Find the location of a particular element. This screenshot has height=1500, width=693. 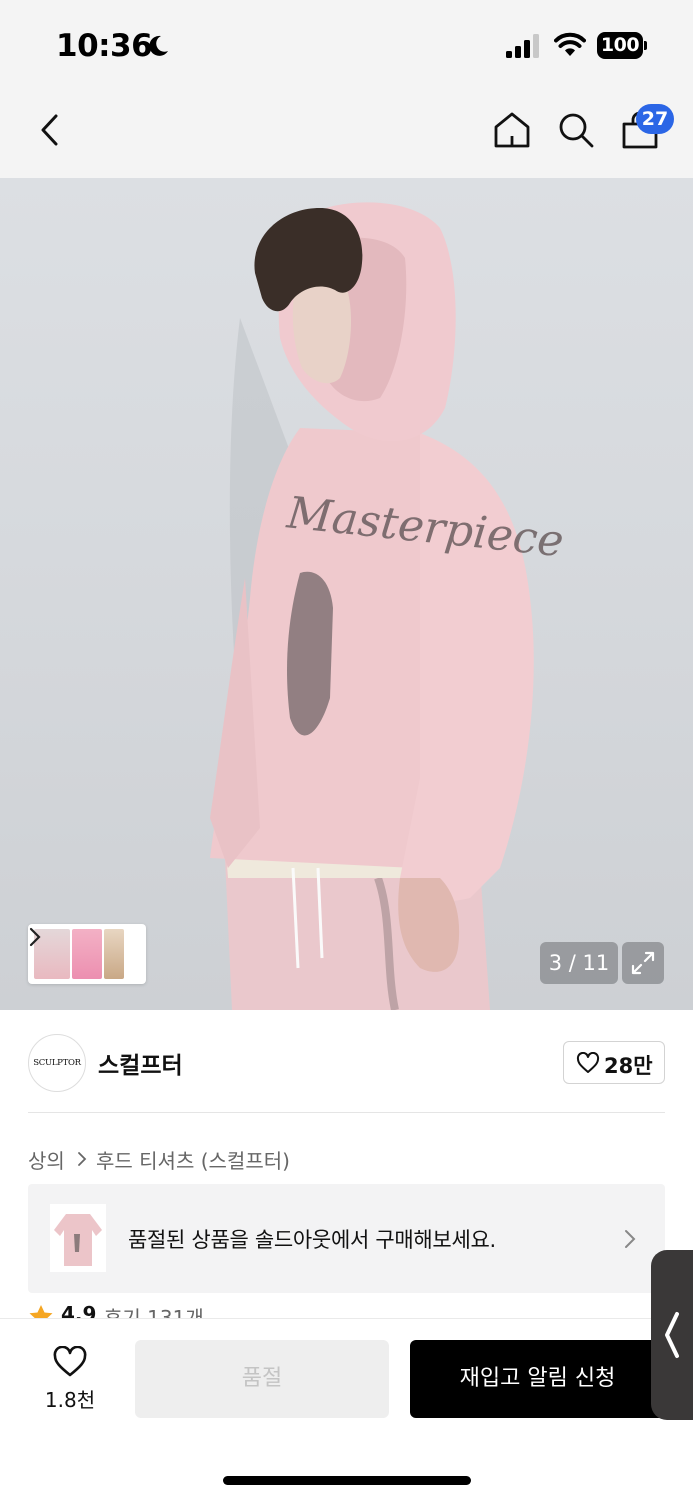

image-counter: 3 / 11 is located at coordinates (579, 963).